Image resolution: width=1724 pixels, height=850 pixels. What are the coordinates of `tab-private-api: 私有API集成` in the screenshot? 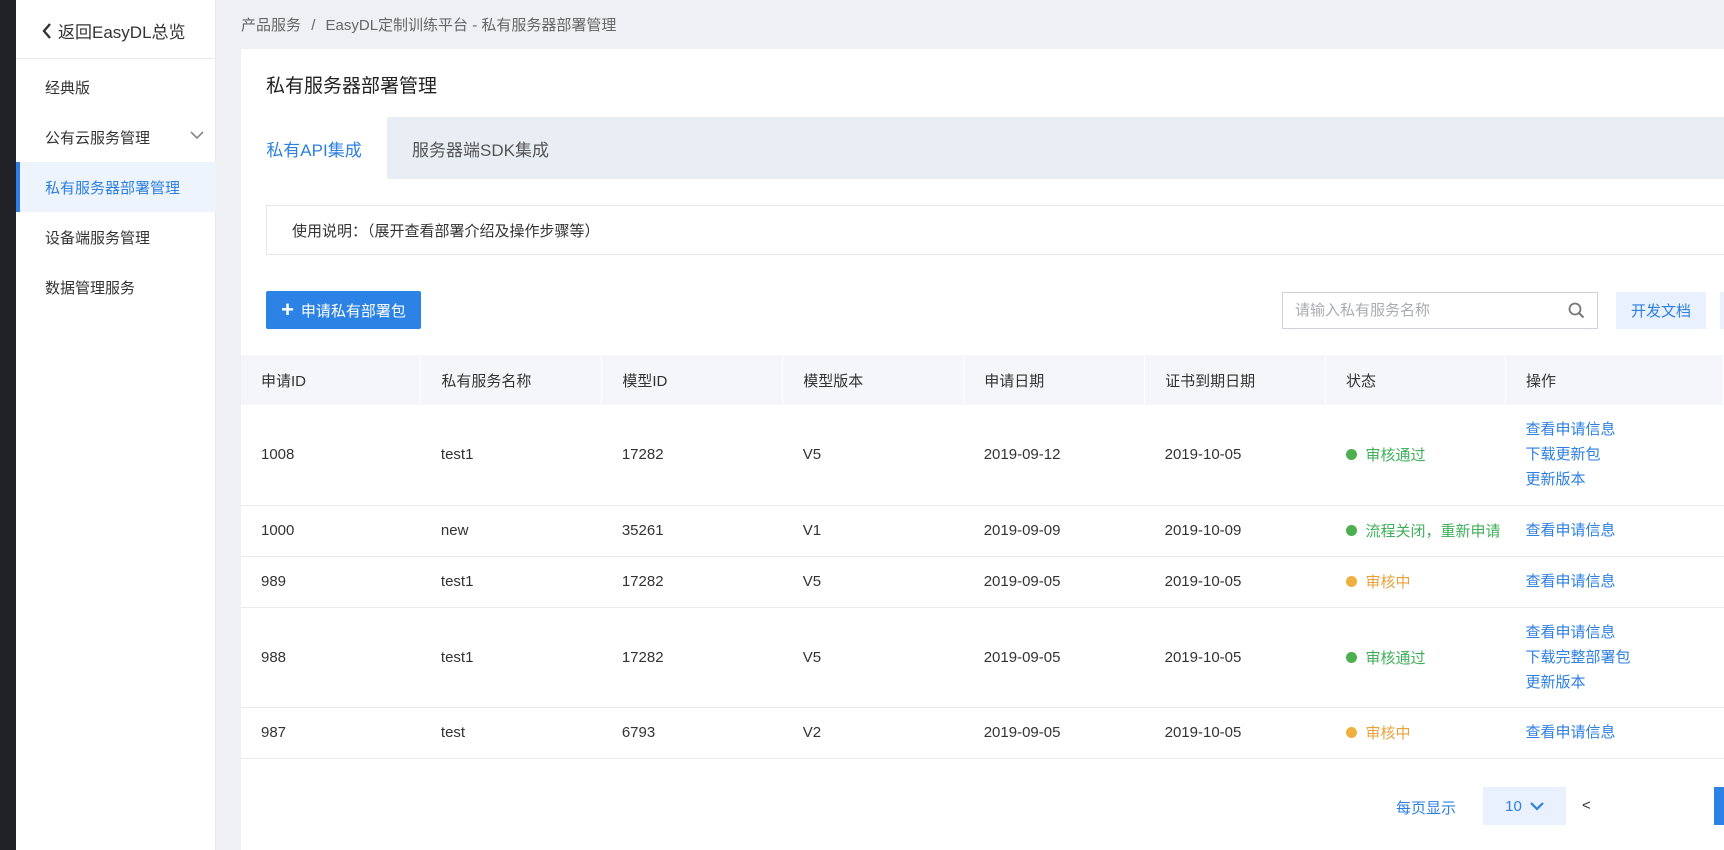 It's located at (314, 148).